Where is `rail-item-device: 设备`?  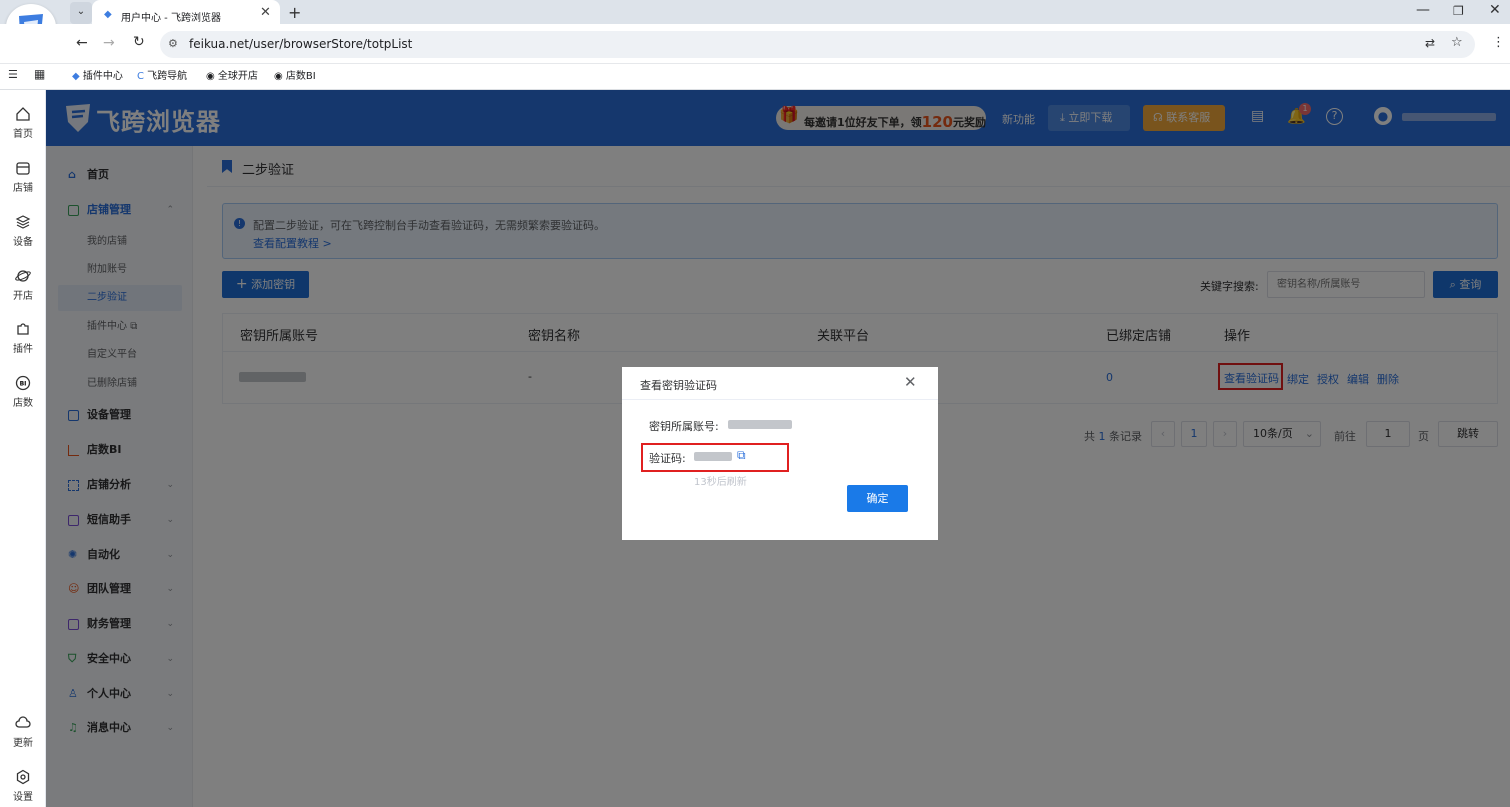 rail-item-device: 设备 is located at coordinates (23, 231).